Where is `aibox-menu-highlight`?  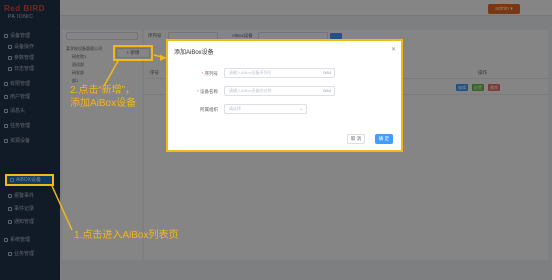 aibox-menu-highlight is located at coordinates (29, 180).